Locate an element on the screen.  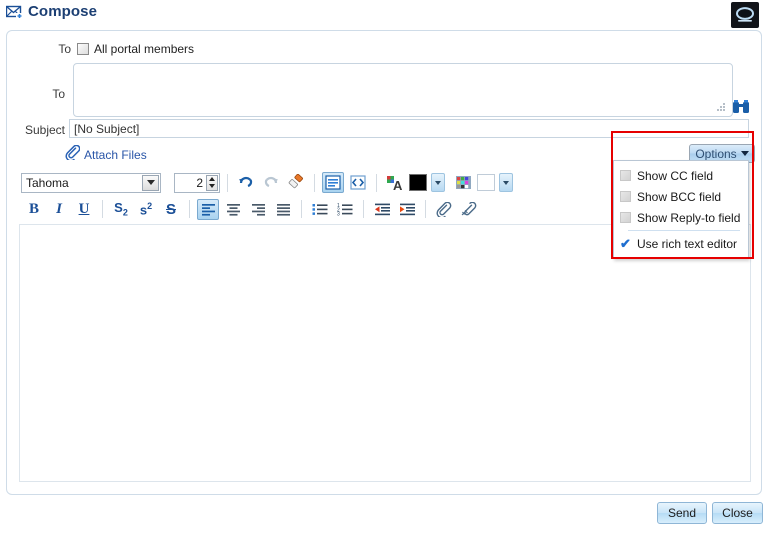
menu-item-show-reply-to: Show Reply-to field is located at coordinates (681, 217).